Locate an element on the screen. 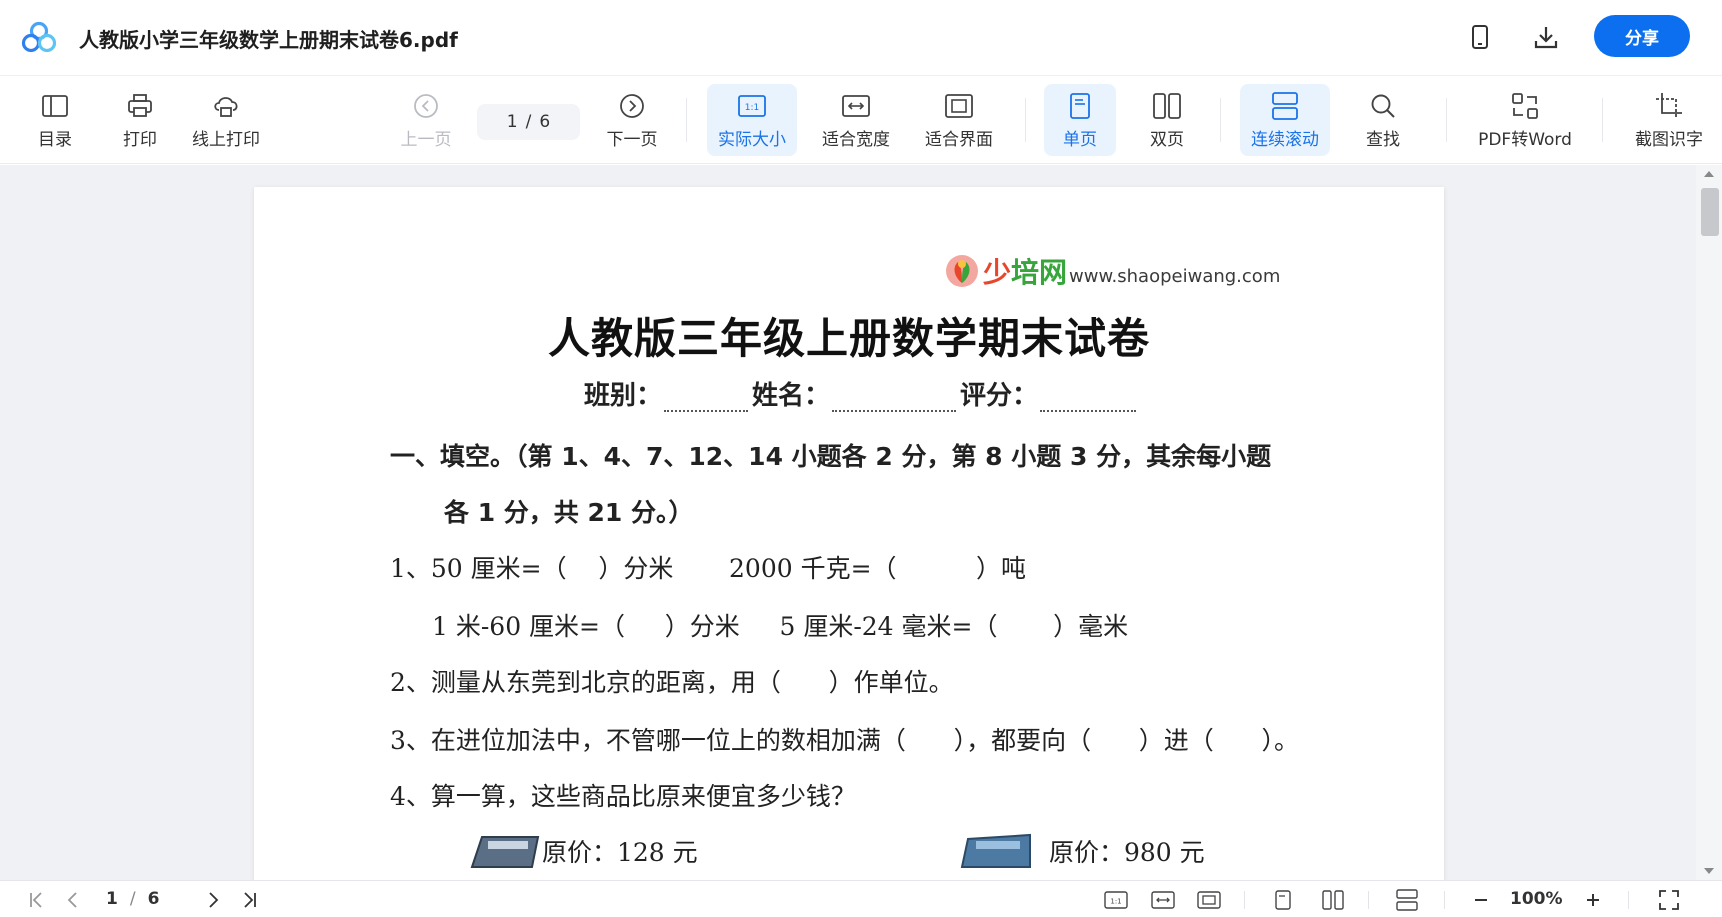 This screenshot has height=917, width=1722. question-2: 2、测量从东莞到北京的距离，用（ ）作单位。 is located at coordinates (672, 682).